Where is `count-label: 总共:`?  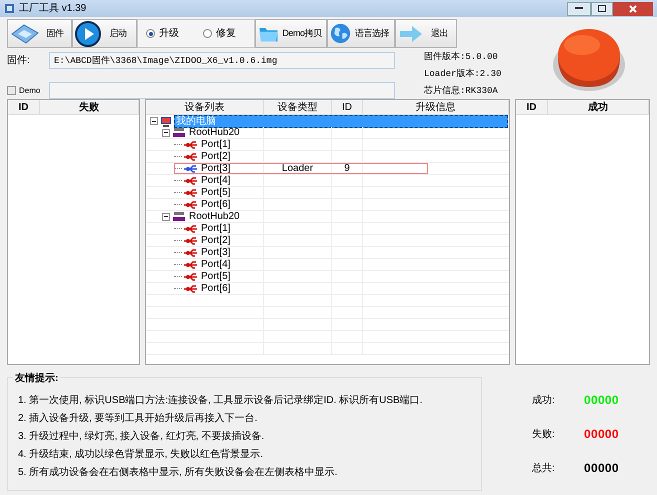 count-label: 总共: is located at coordinates (544, 469).